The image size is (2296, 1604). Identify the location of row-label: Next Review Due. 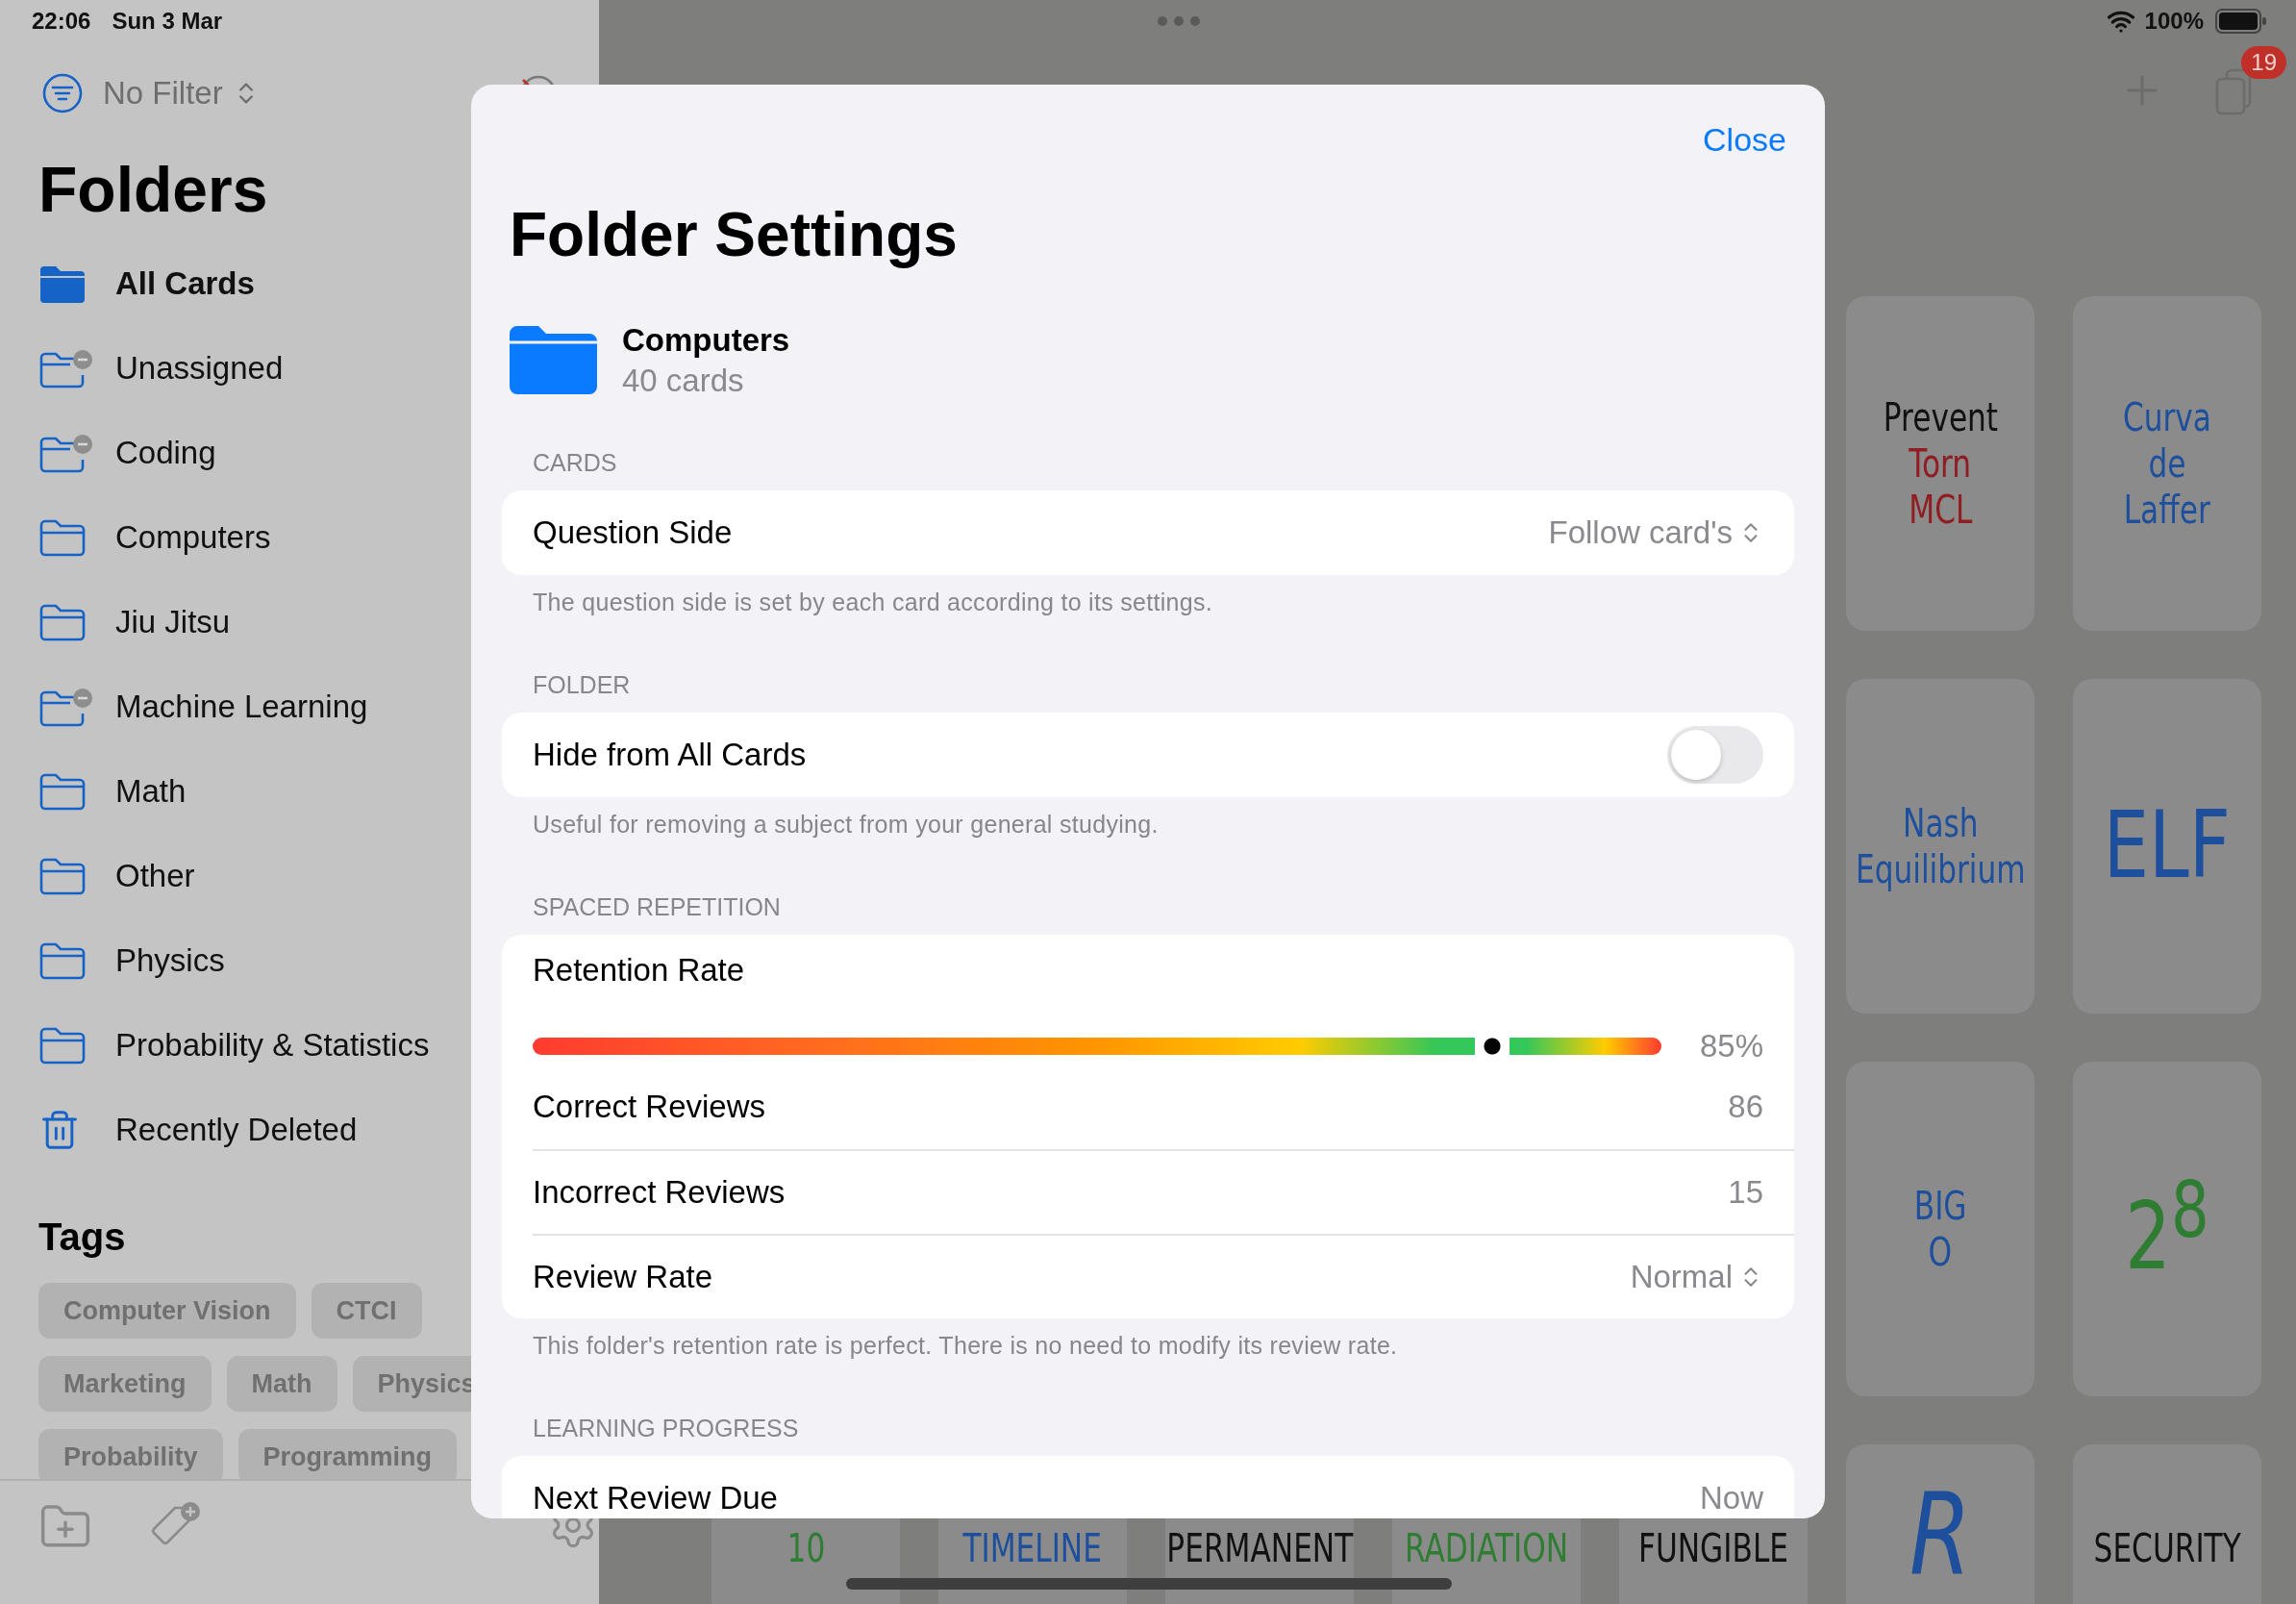
(656, 1498).